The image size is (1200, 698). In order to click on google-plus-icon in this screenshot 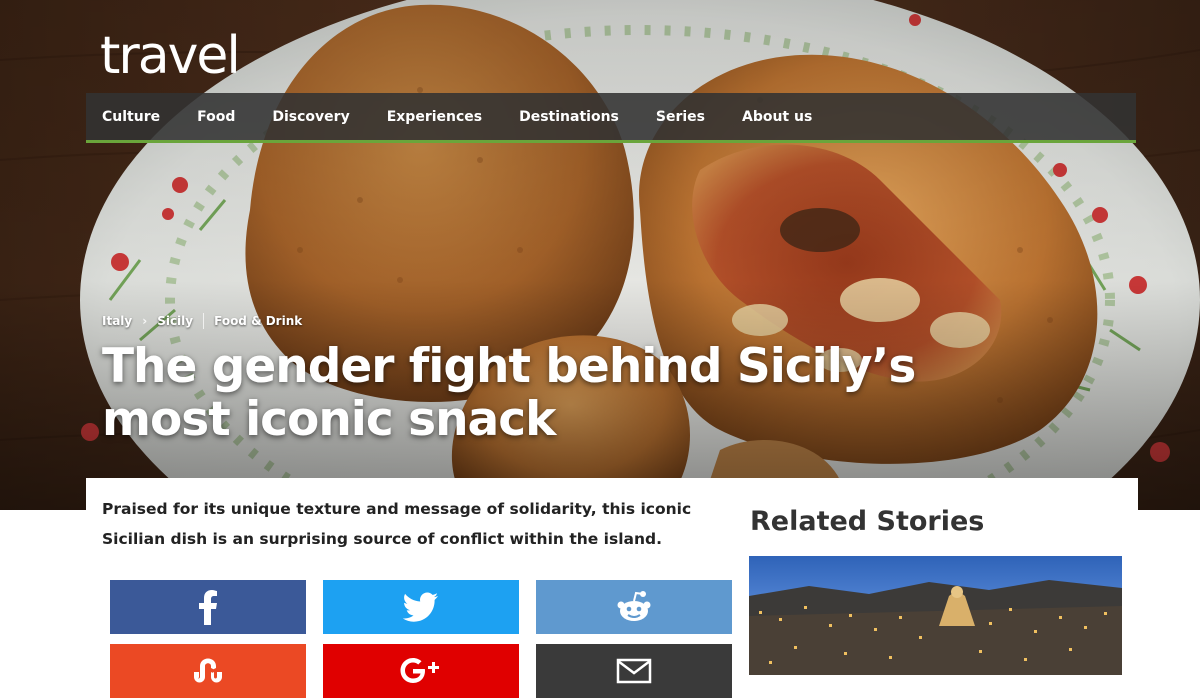, I will do `click(419, 670)`.